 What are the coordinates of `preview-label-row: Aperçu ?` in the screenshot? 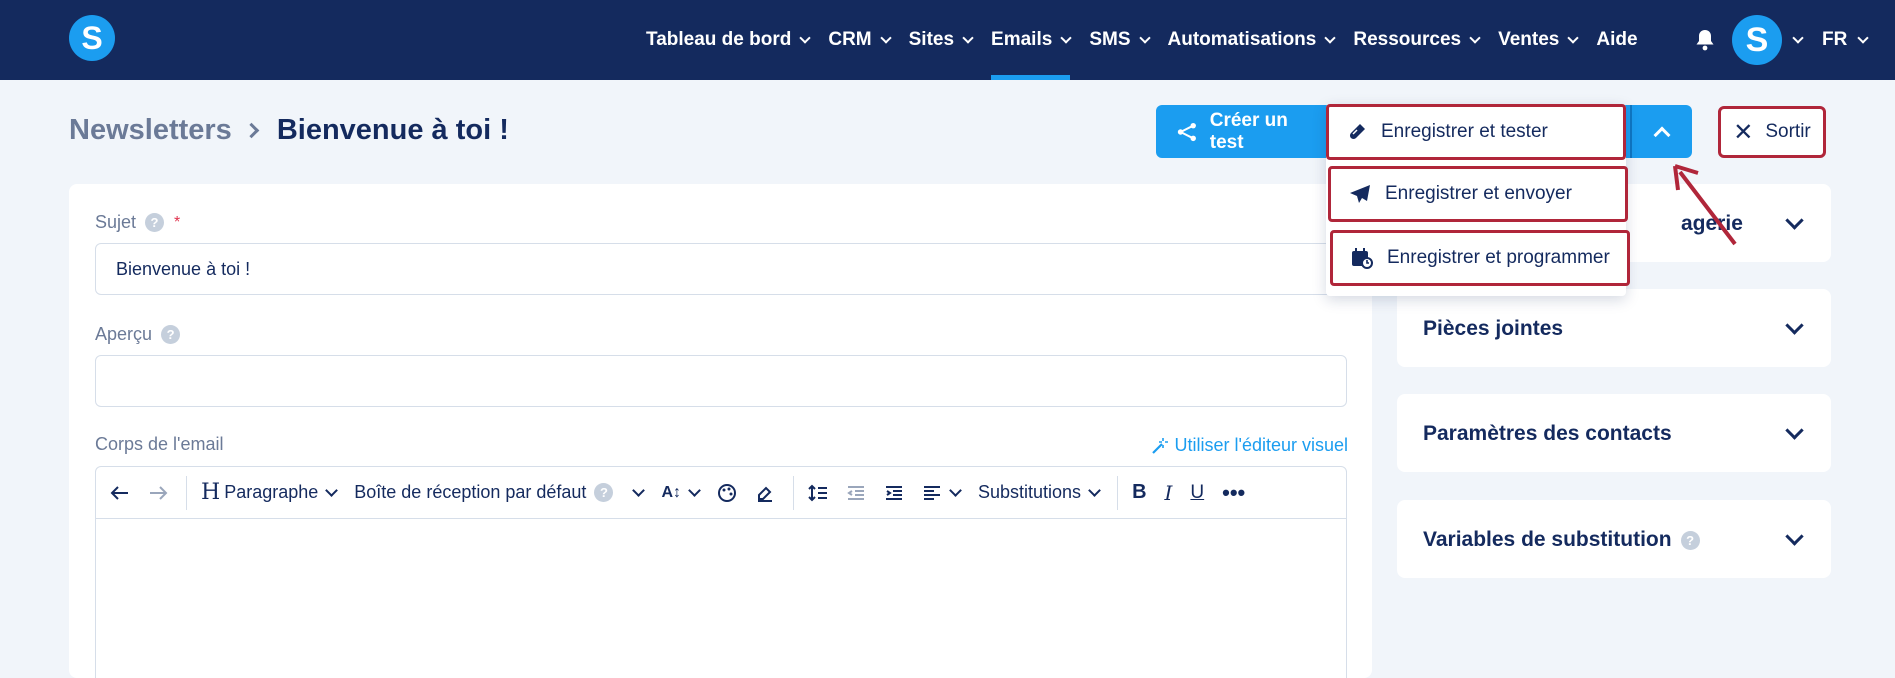 It's located at (138, 334).